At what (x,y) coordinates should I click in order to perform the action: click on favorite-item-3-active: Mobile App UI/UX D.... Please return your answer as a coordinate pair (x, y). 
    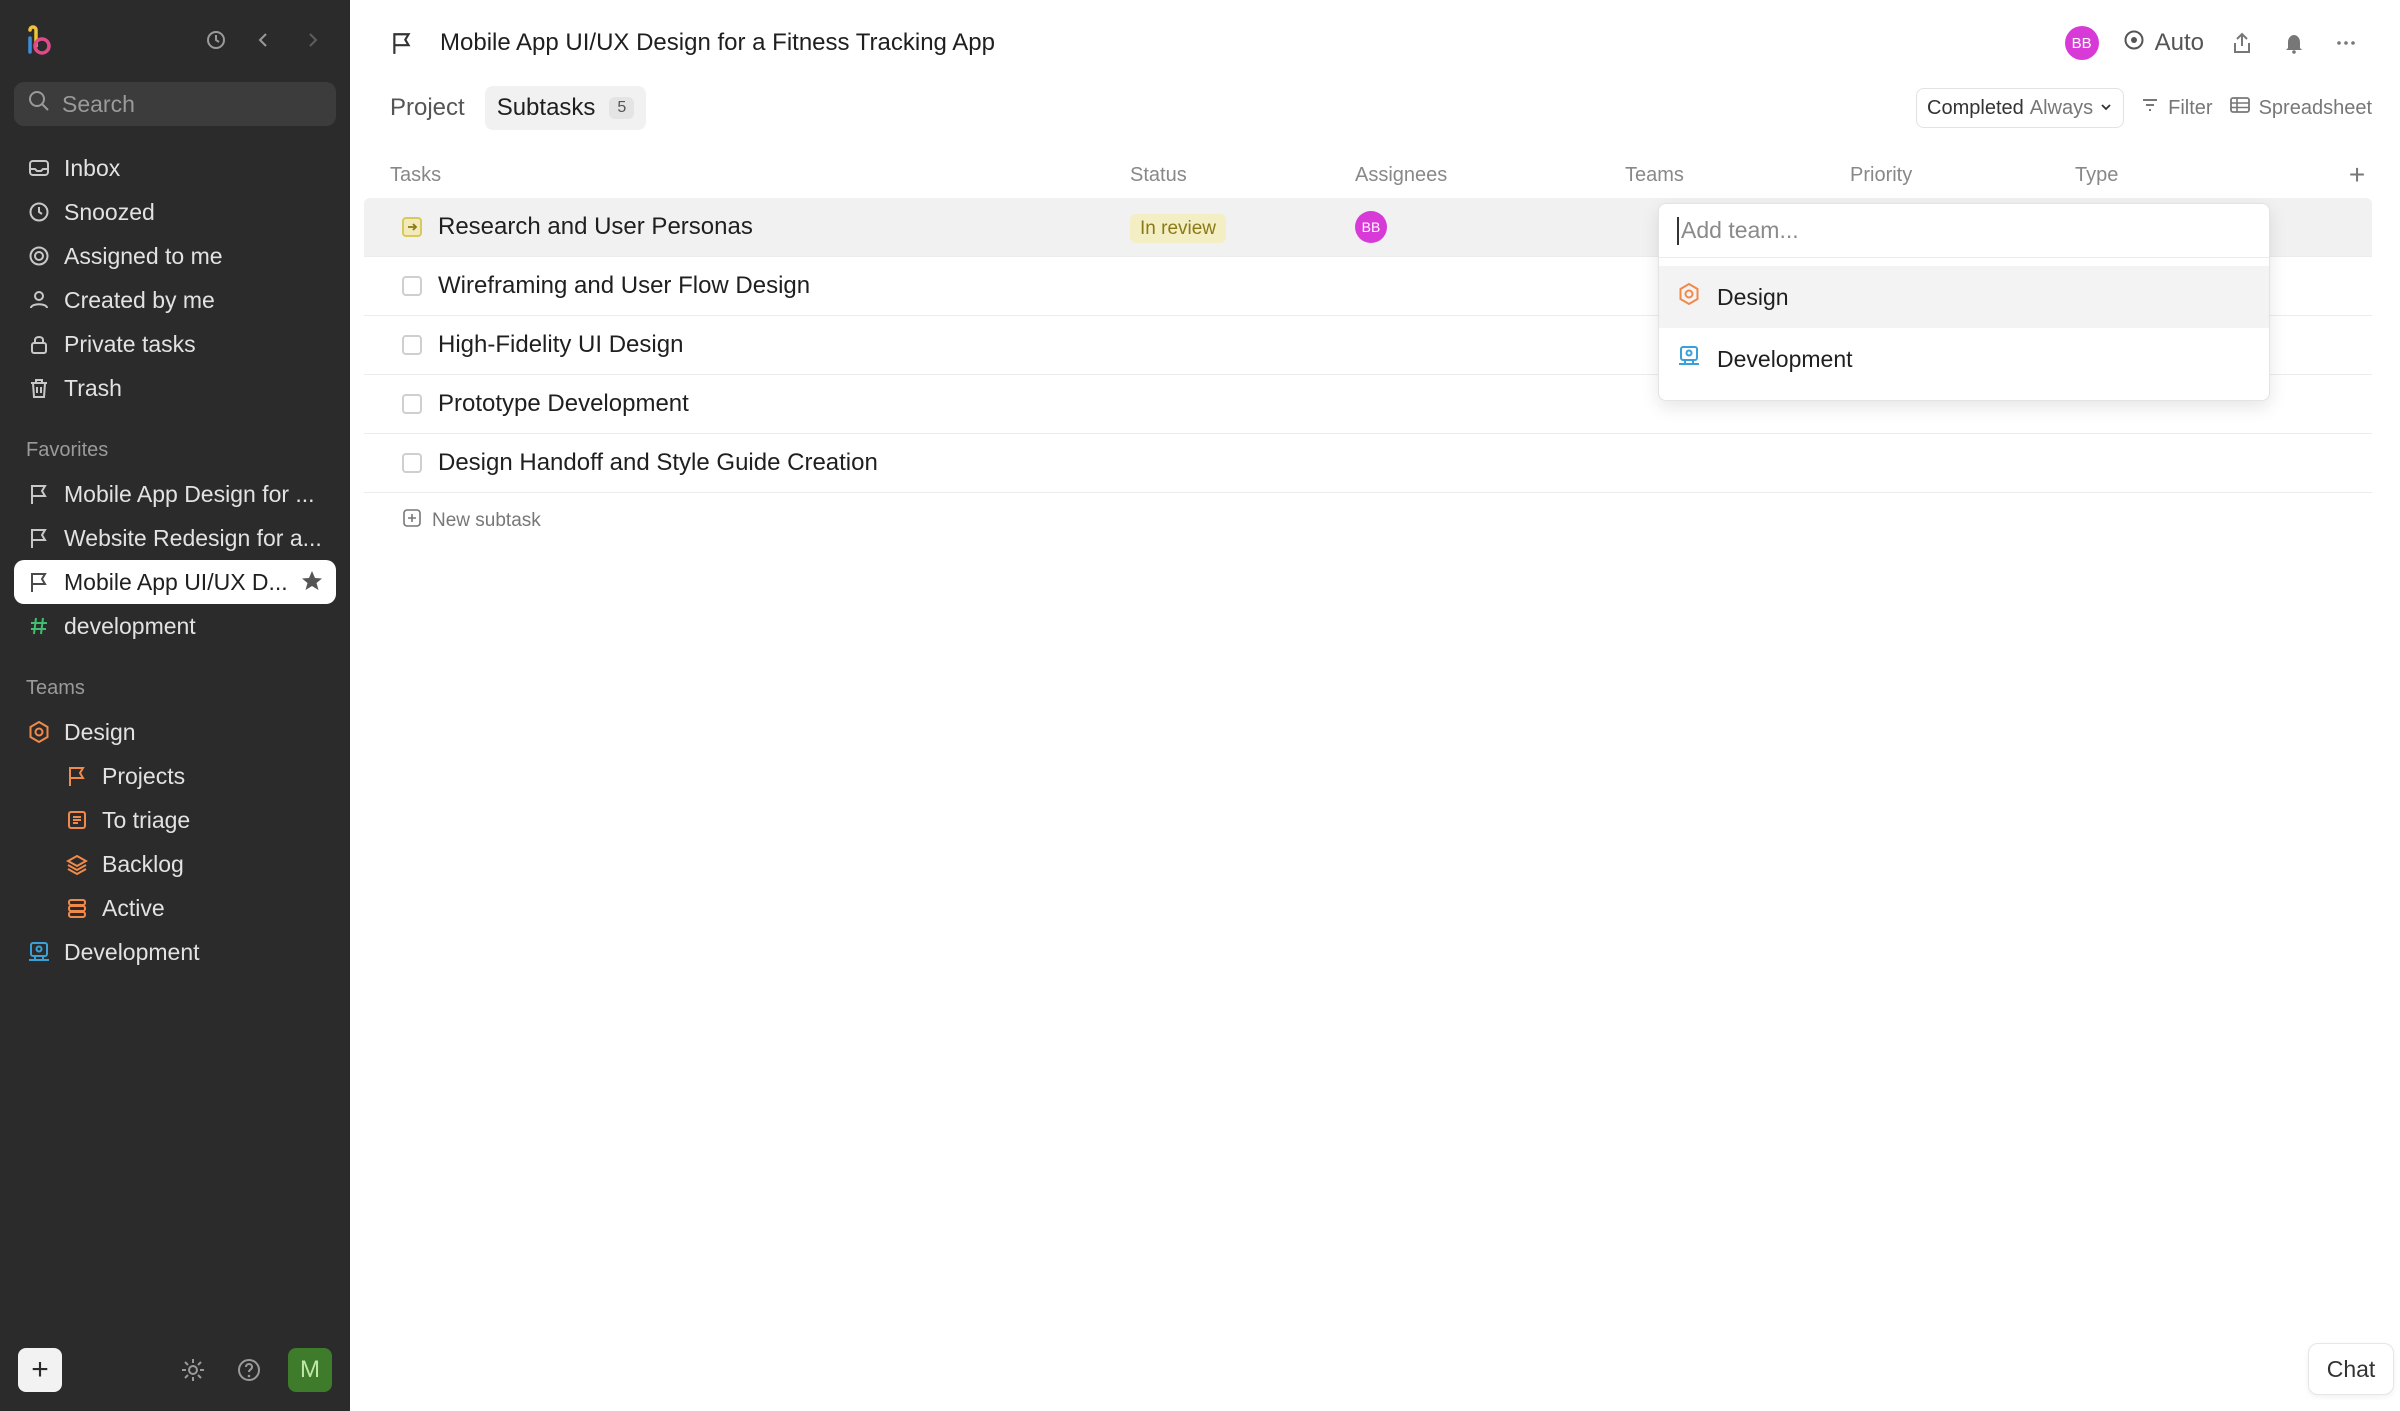
    Looking at the image, I should click on (175, 582).